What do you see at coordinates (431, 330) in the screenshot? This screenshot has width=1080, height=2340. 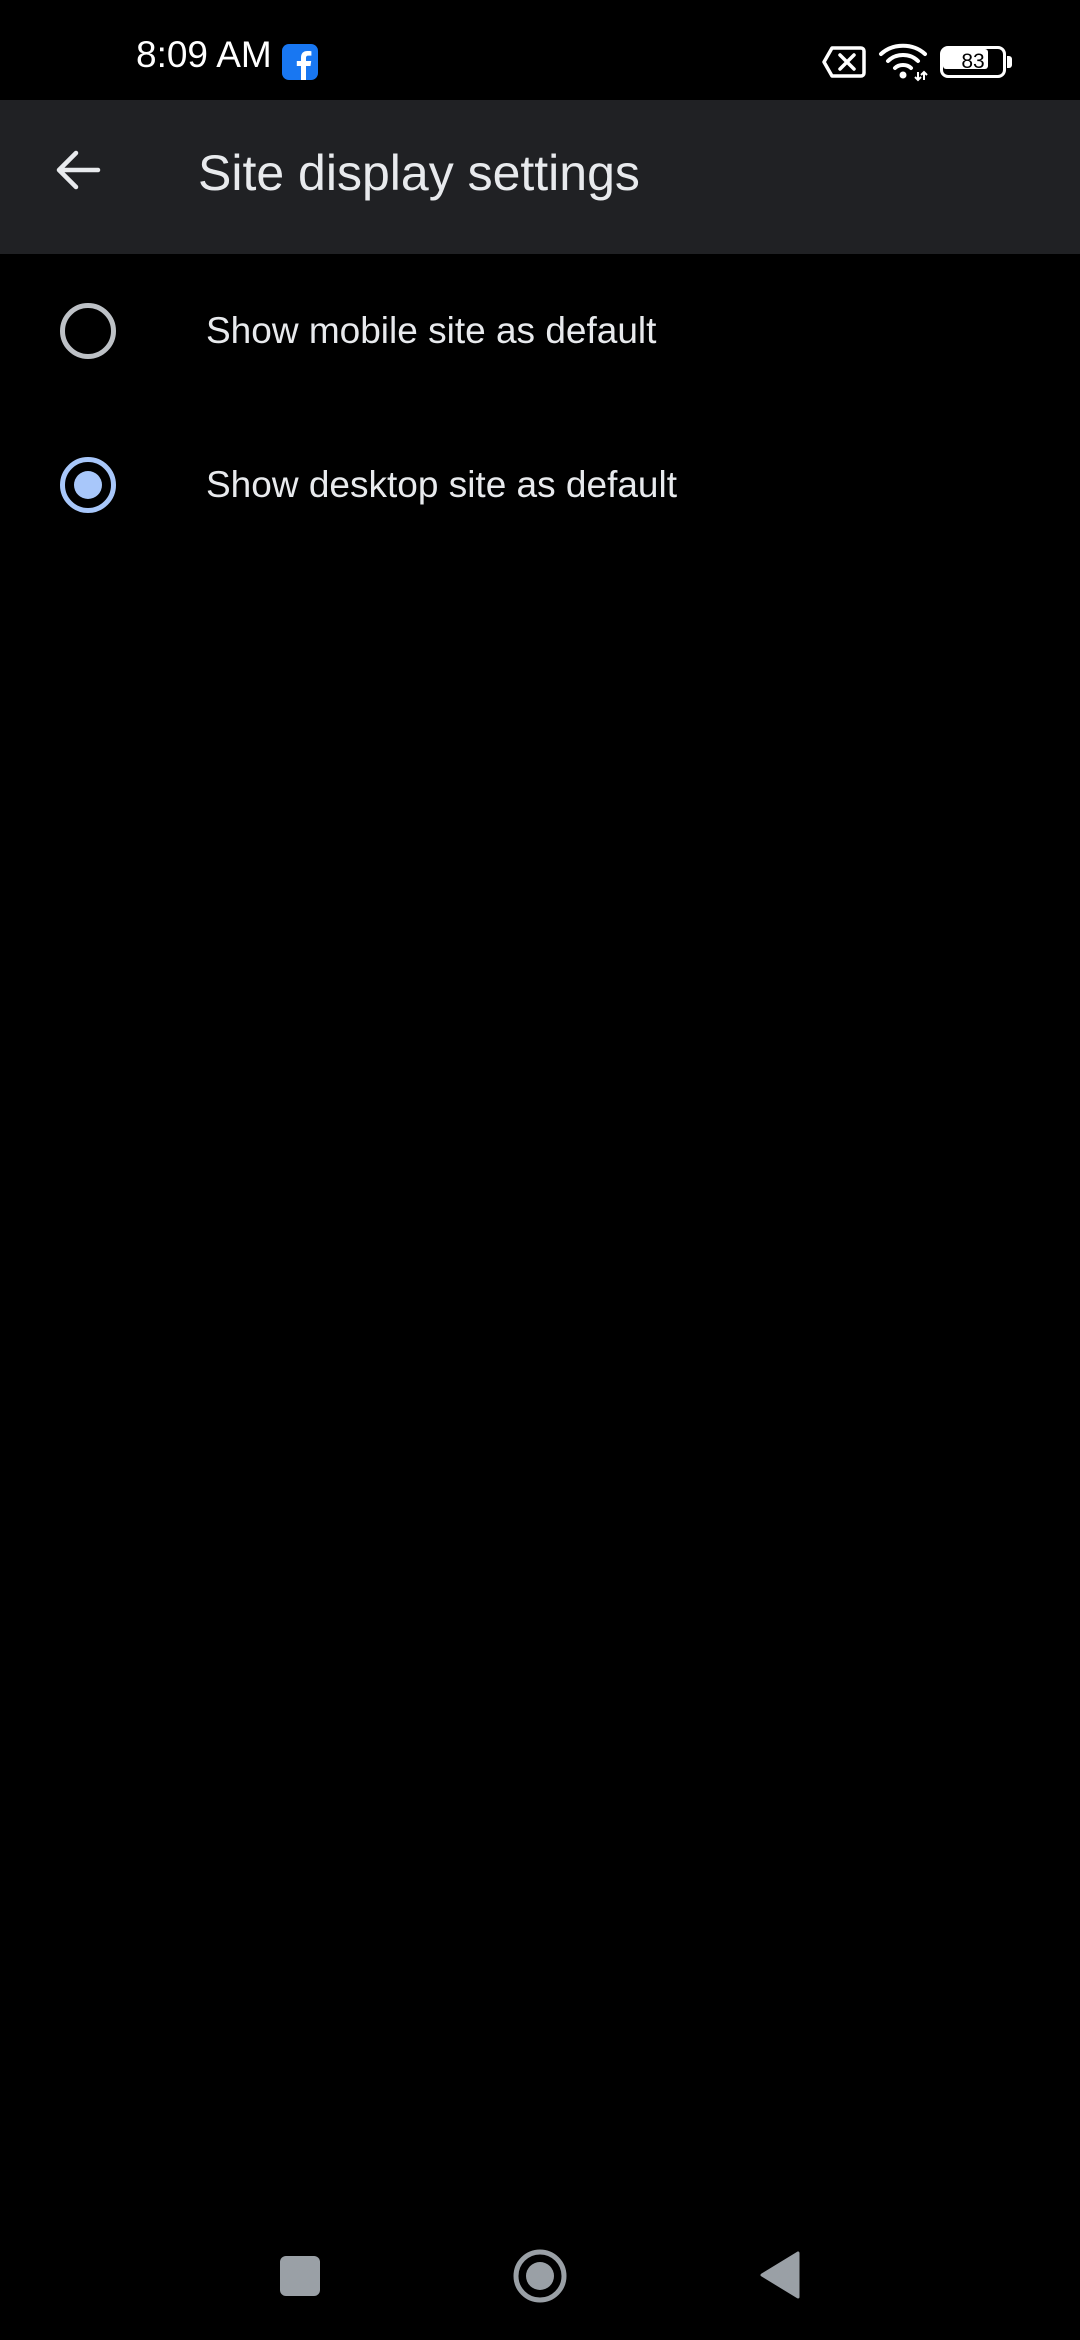 I see `option-mobile-label: Show mobile site as default` at bounding box center [431, 330].